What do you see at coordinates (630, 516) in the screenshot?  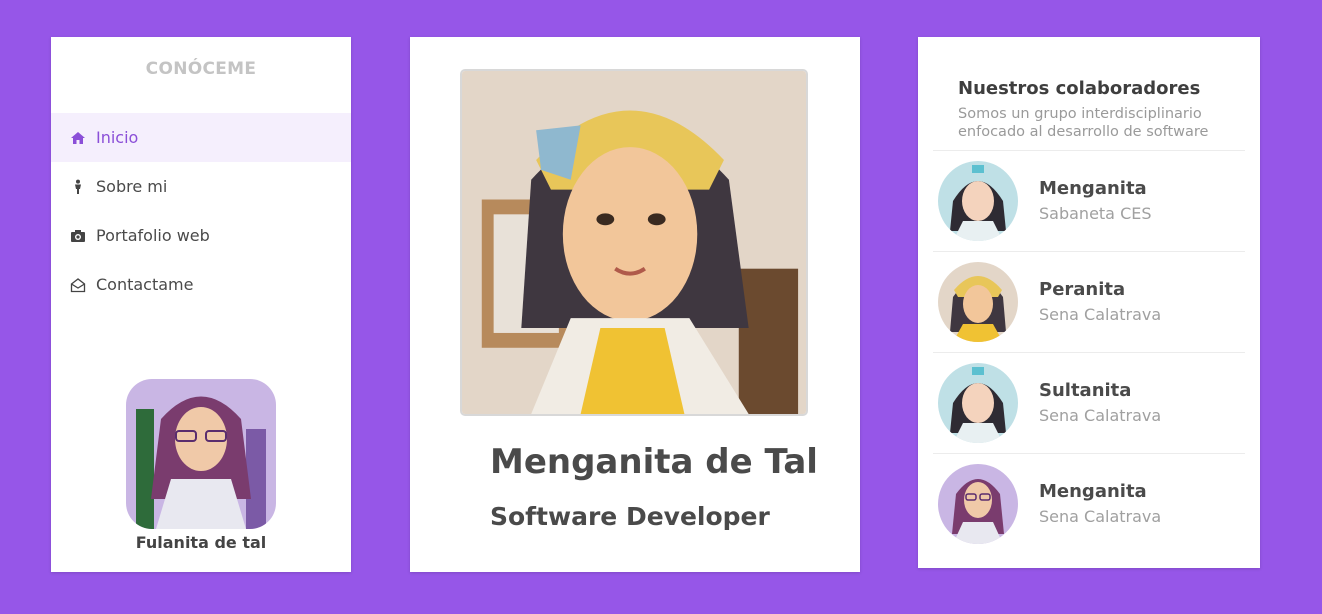 I see `main-role: Software Developer` at bounding box center [630, 516].